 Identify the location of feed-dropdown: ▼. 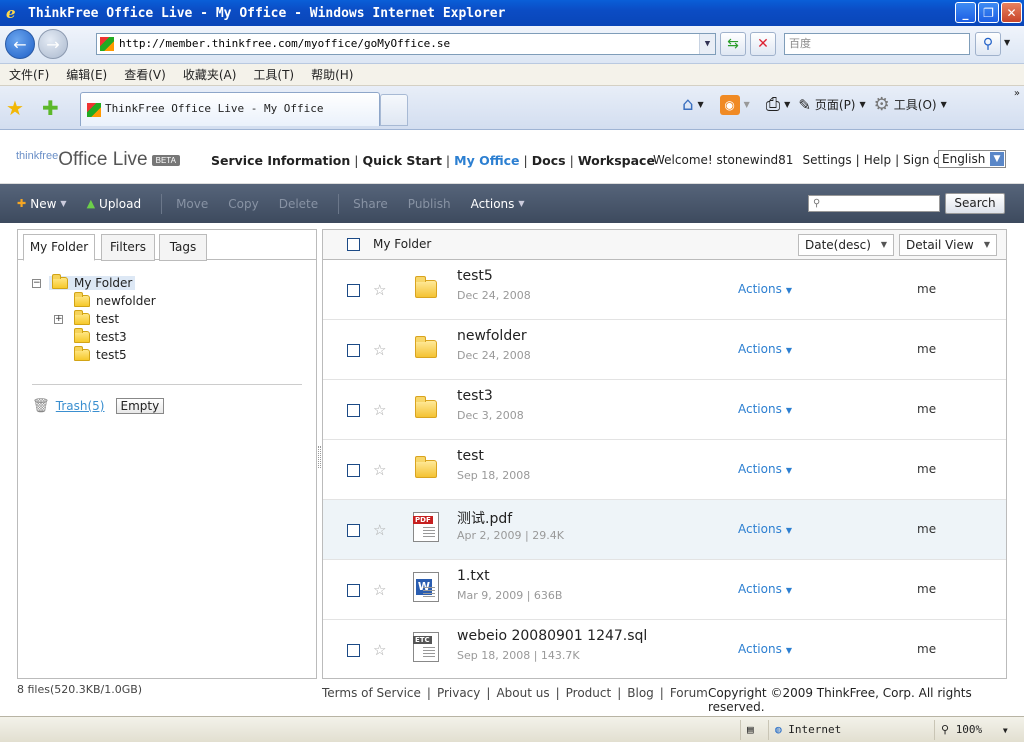
(747, 104).